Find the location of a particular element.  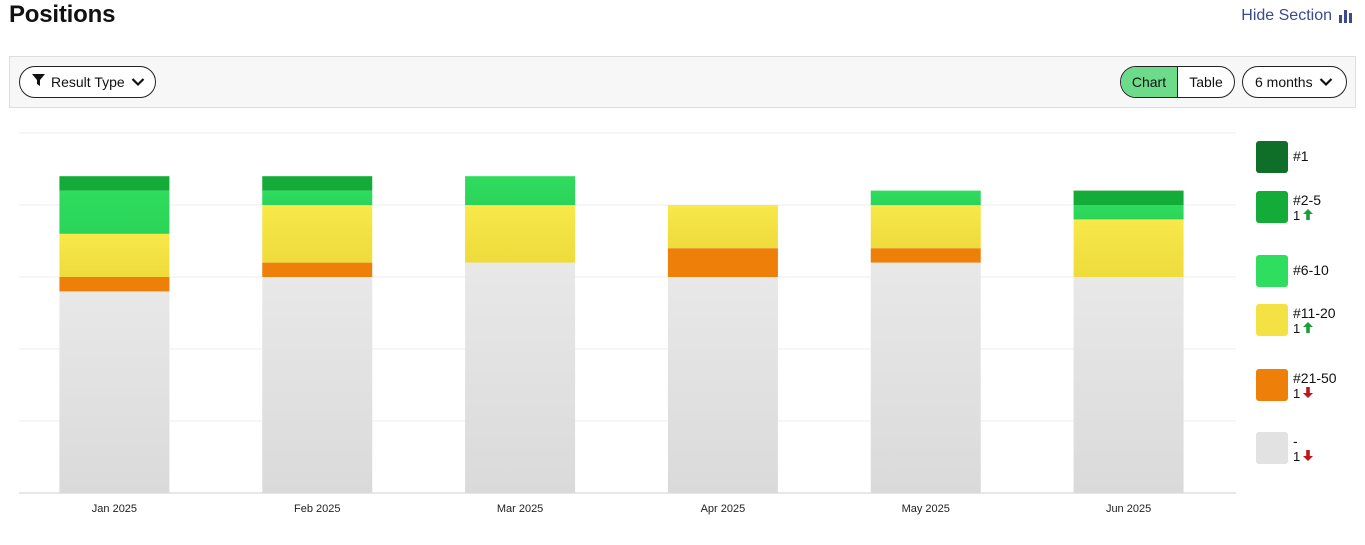

page-title: Positions is located at coordinates (62, 14).